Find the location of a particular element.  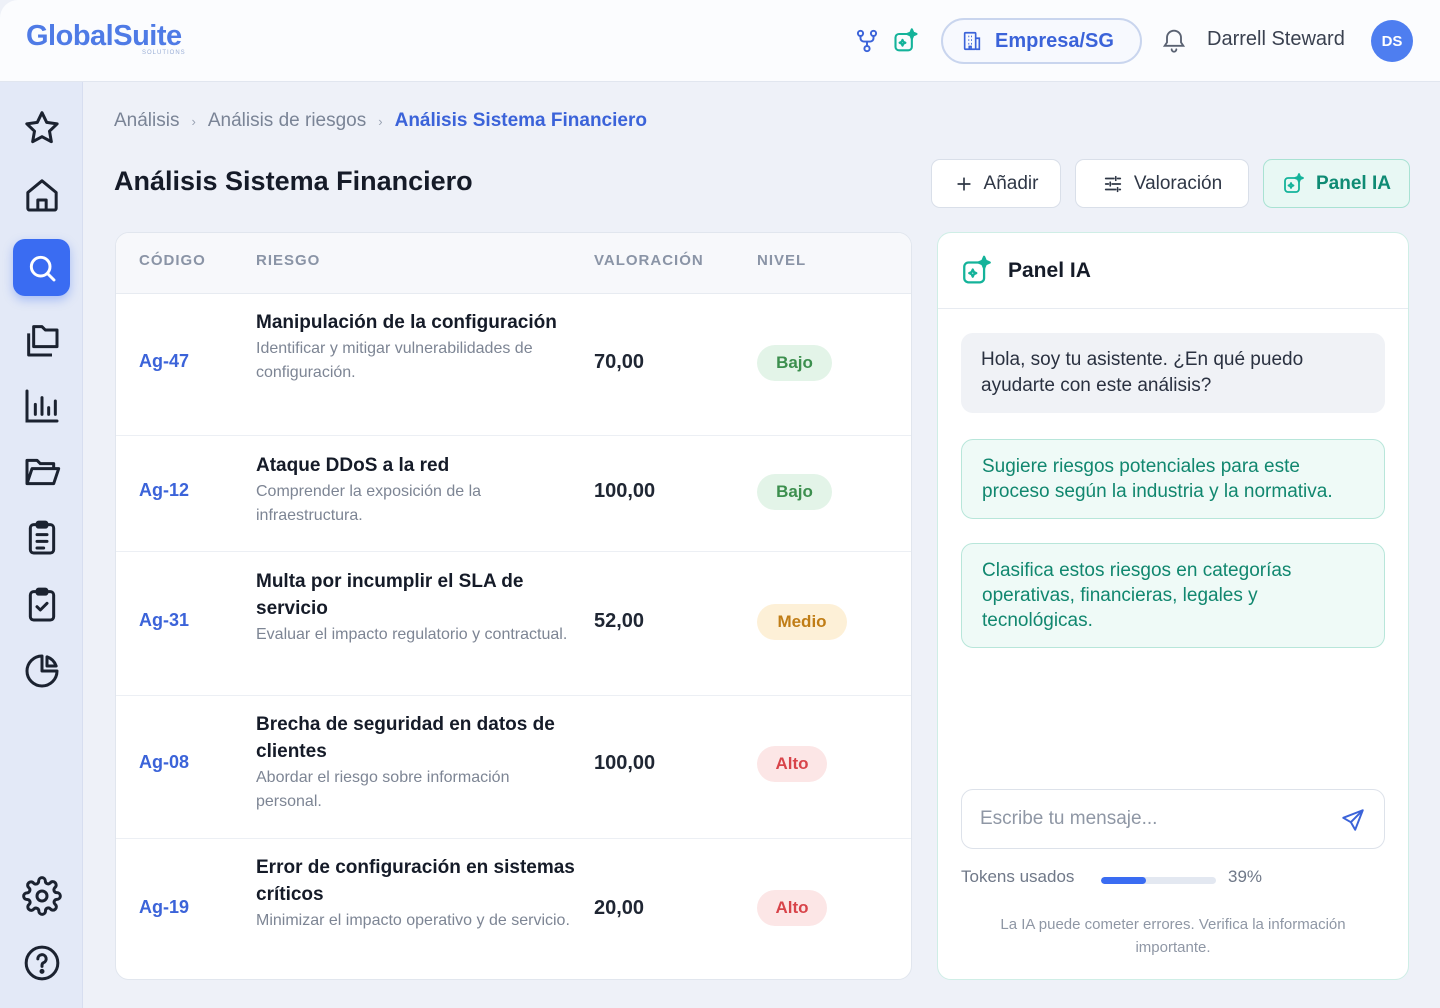

chat-input-box is located at coordinates (1173, 819).